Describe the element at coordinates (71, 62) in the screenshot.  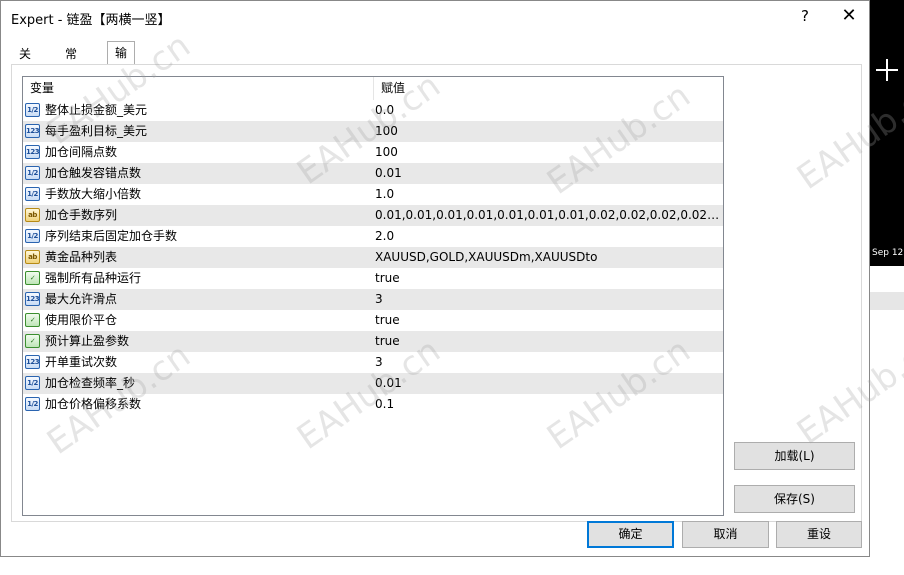
I see `tab-common: 常用` at that location.